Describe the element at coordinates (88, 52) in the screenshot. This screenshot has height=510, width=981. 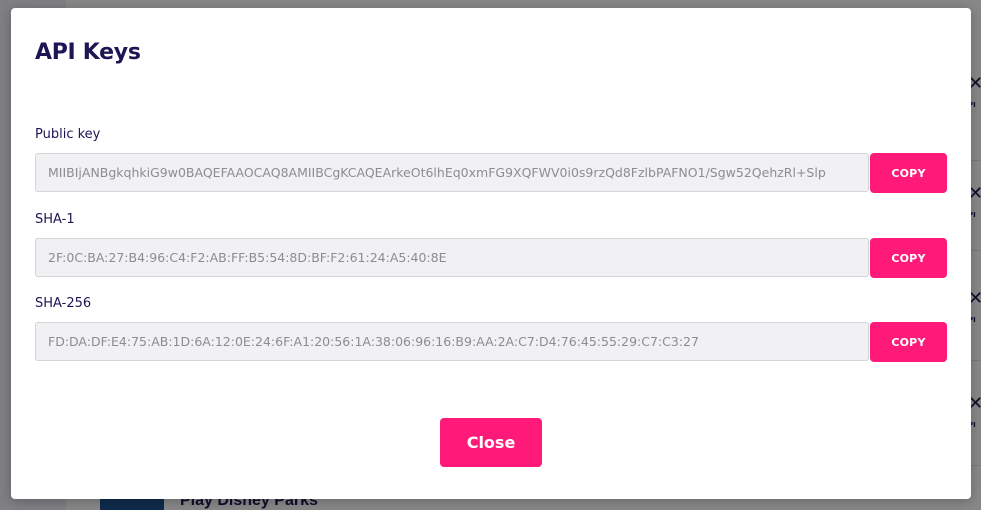
I see `modal-title: API Keys` at that location.